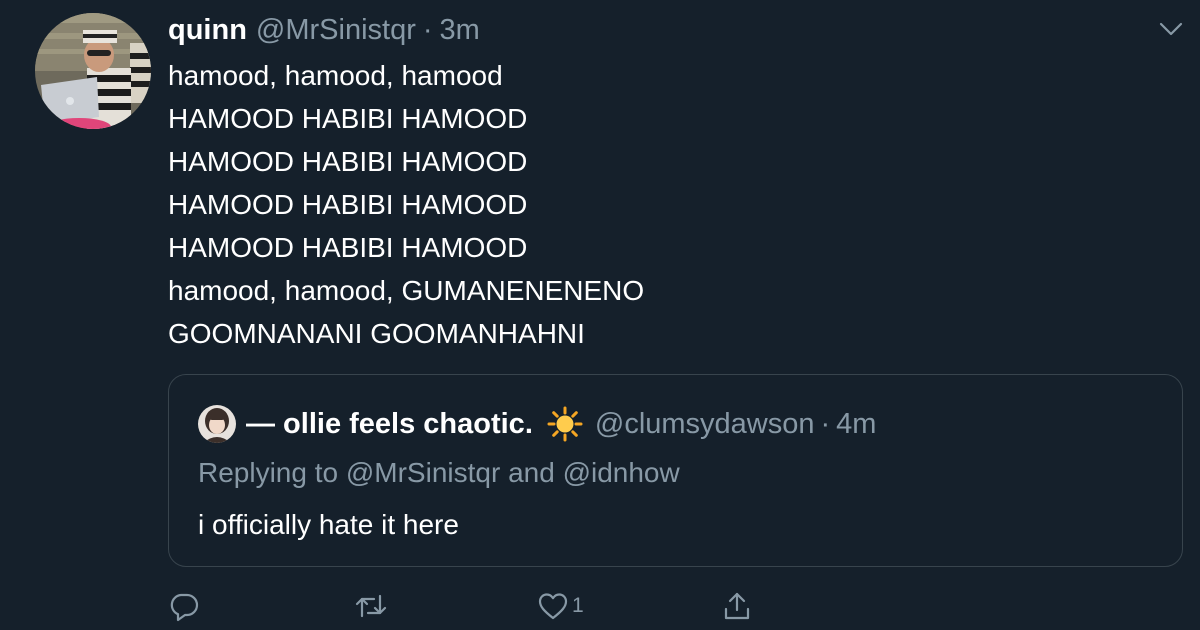 This screenshot has width=1200, height=630. Describe the element at coordinates (406, 290) in the screenshot. I see `tweet-text-line: hamood, hamood, GUMANENENENO` at that location.